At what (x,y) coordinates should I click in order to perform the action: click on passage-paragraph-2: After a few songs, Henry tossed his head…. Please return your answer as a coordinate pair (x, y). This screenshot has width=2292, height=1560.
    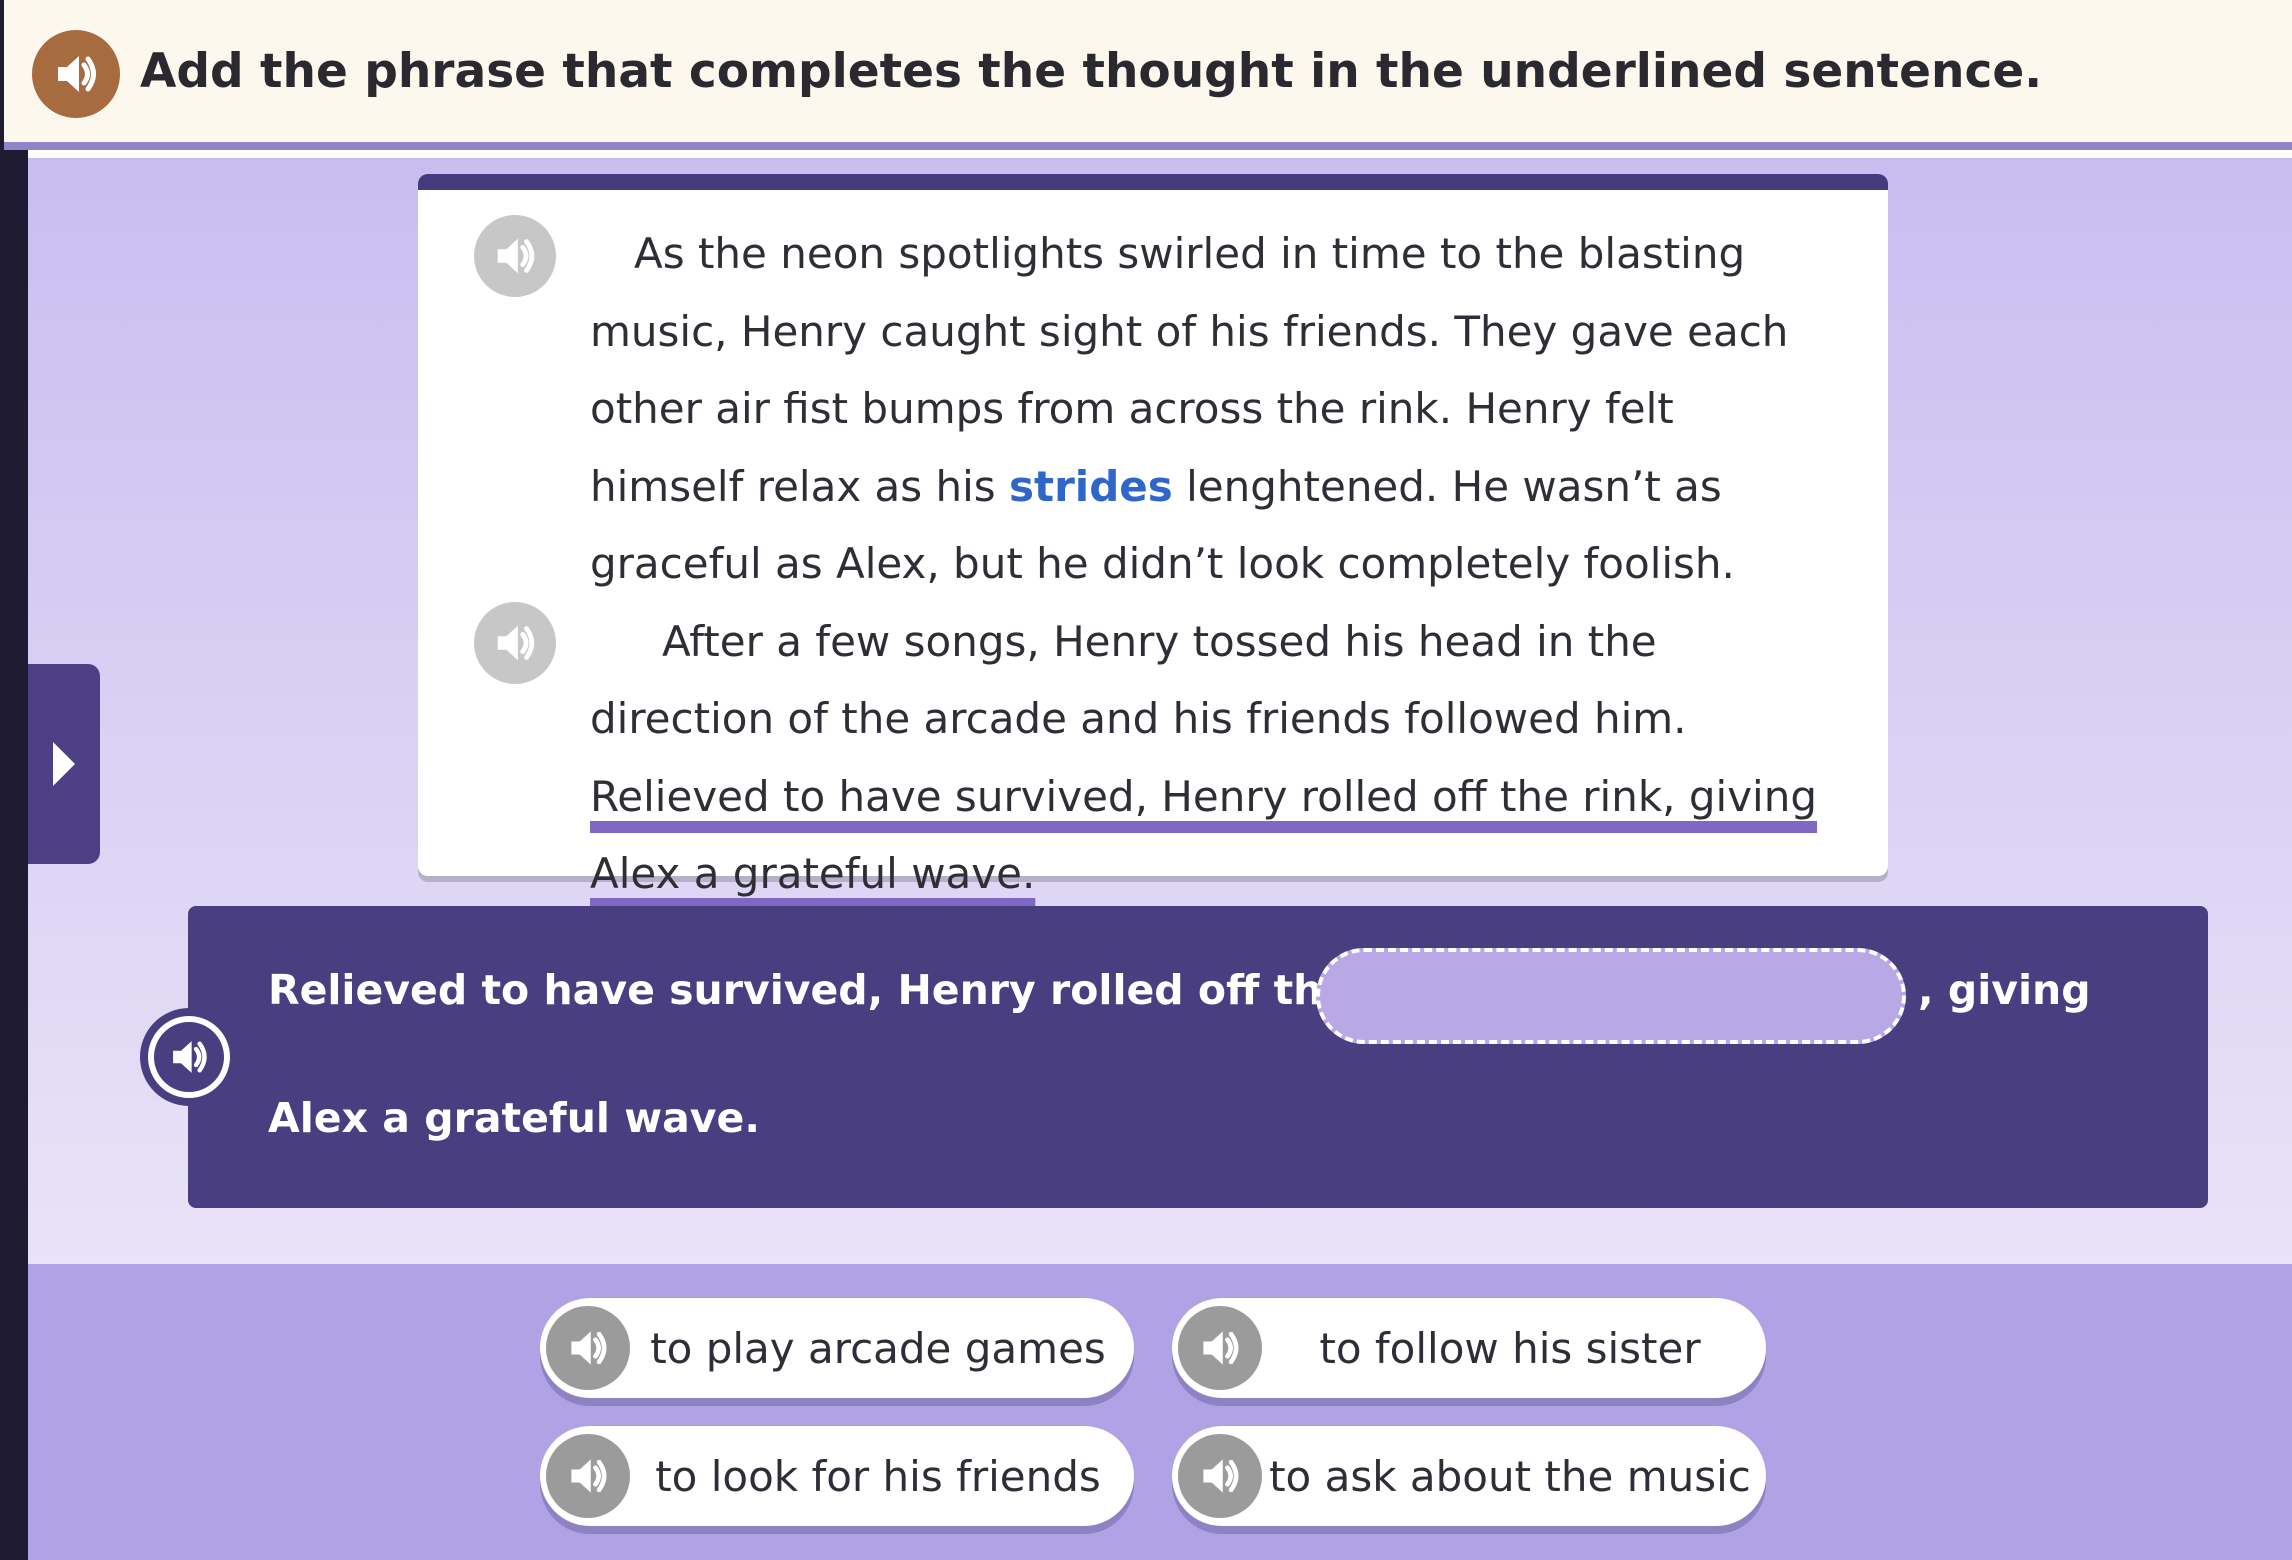
    Looking at the image, I should click on (1210, 758).